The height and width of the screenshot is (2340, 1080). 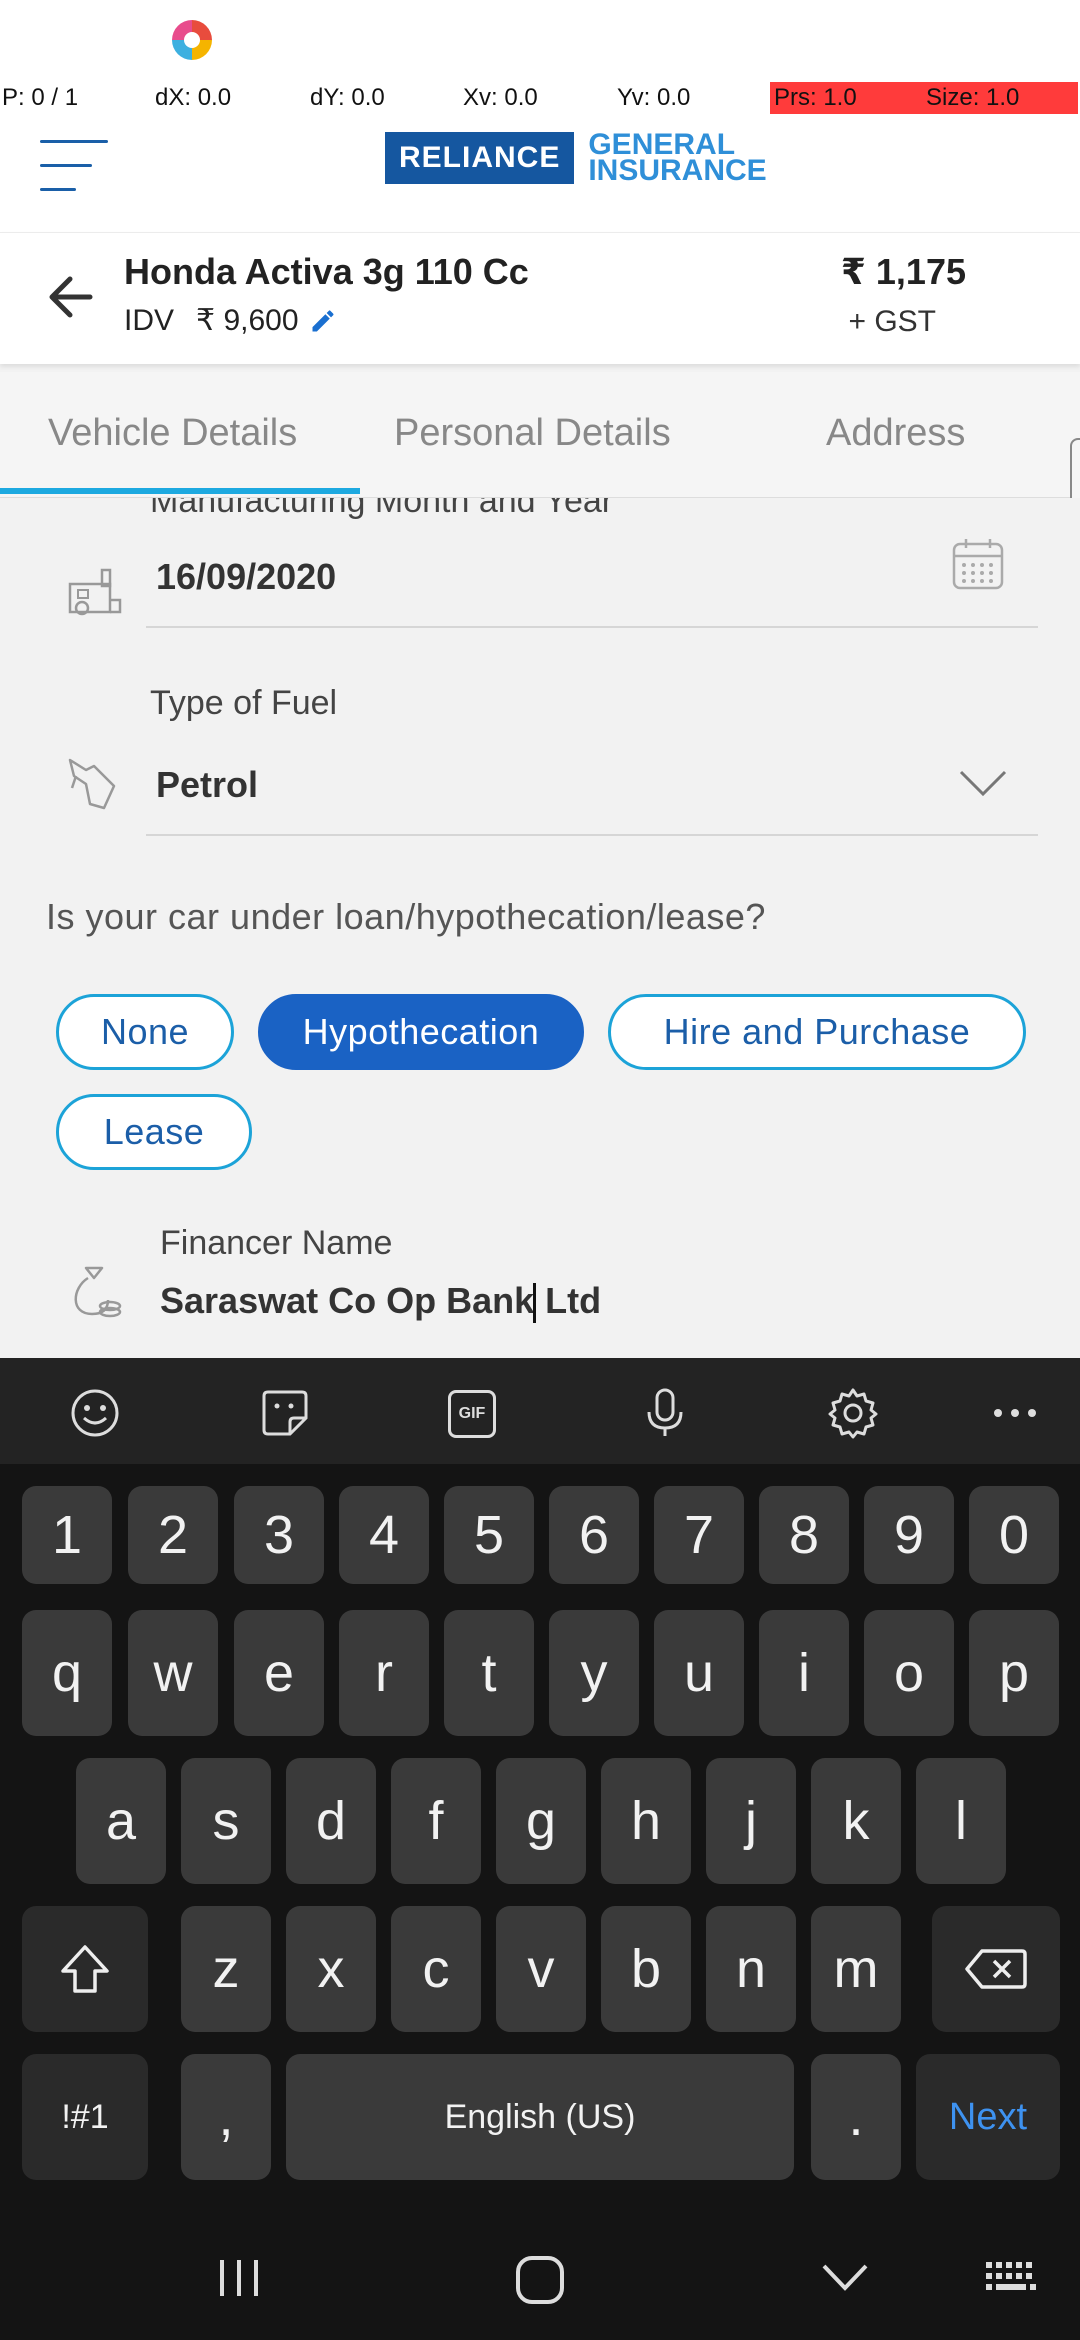 I want to click on key-m: m, so click(x=856, y=1969).